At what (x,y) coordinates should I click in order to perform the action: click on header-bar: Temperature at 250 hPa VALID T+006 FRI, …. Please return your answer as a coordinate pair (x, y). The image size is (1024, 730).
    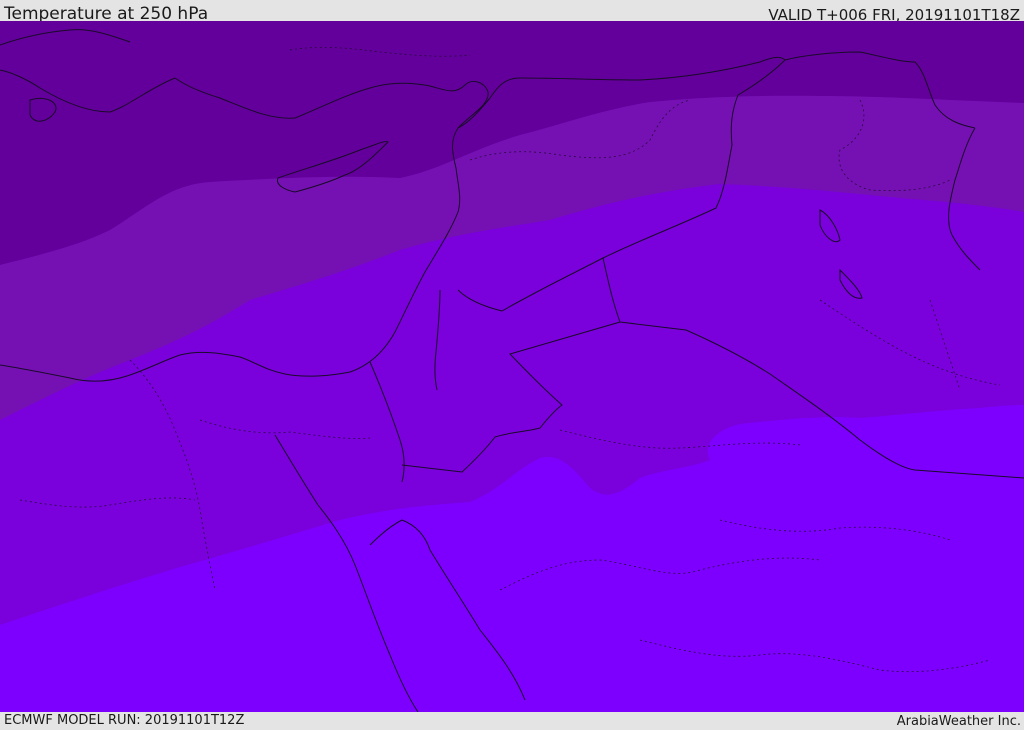
    Looking at the image, I should click on (512, 12).